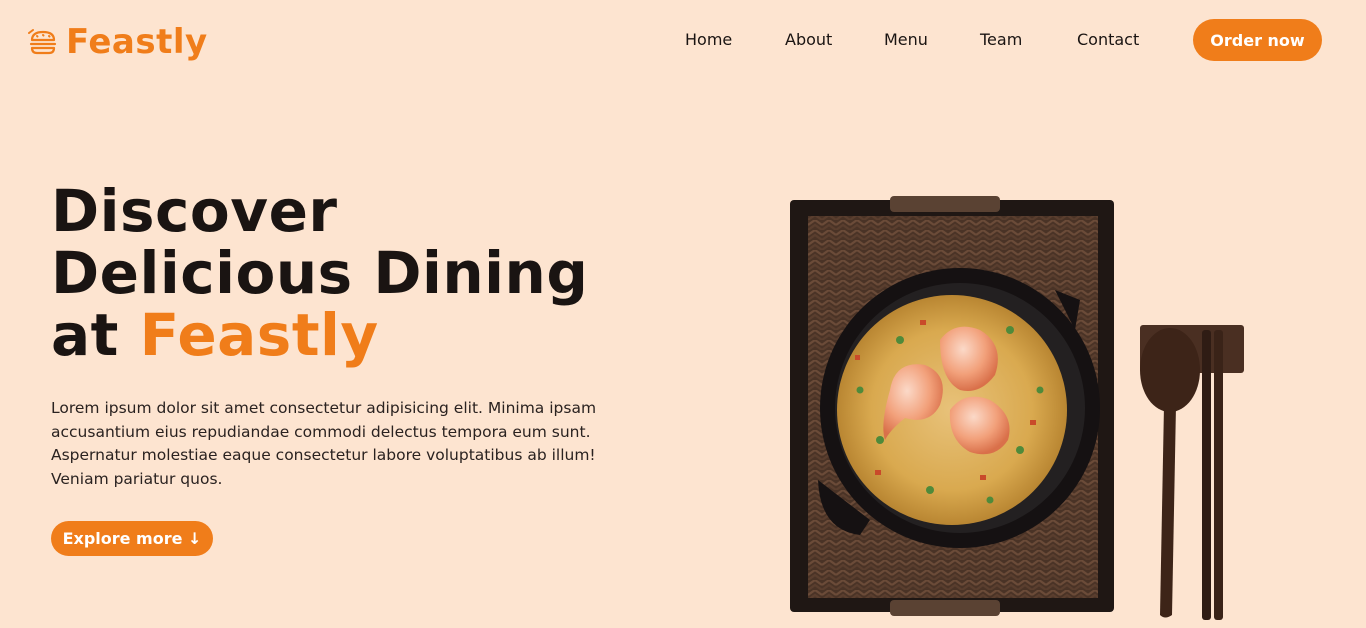 This screenshot has width=1366, height=628. What do you see at coordinates (320, 273) in the screenshot?
I see `hero-title-line2: Delicious Dining` at bounding box center [320, 273].